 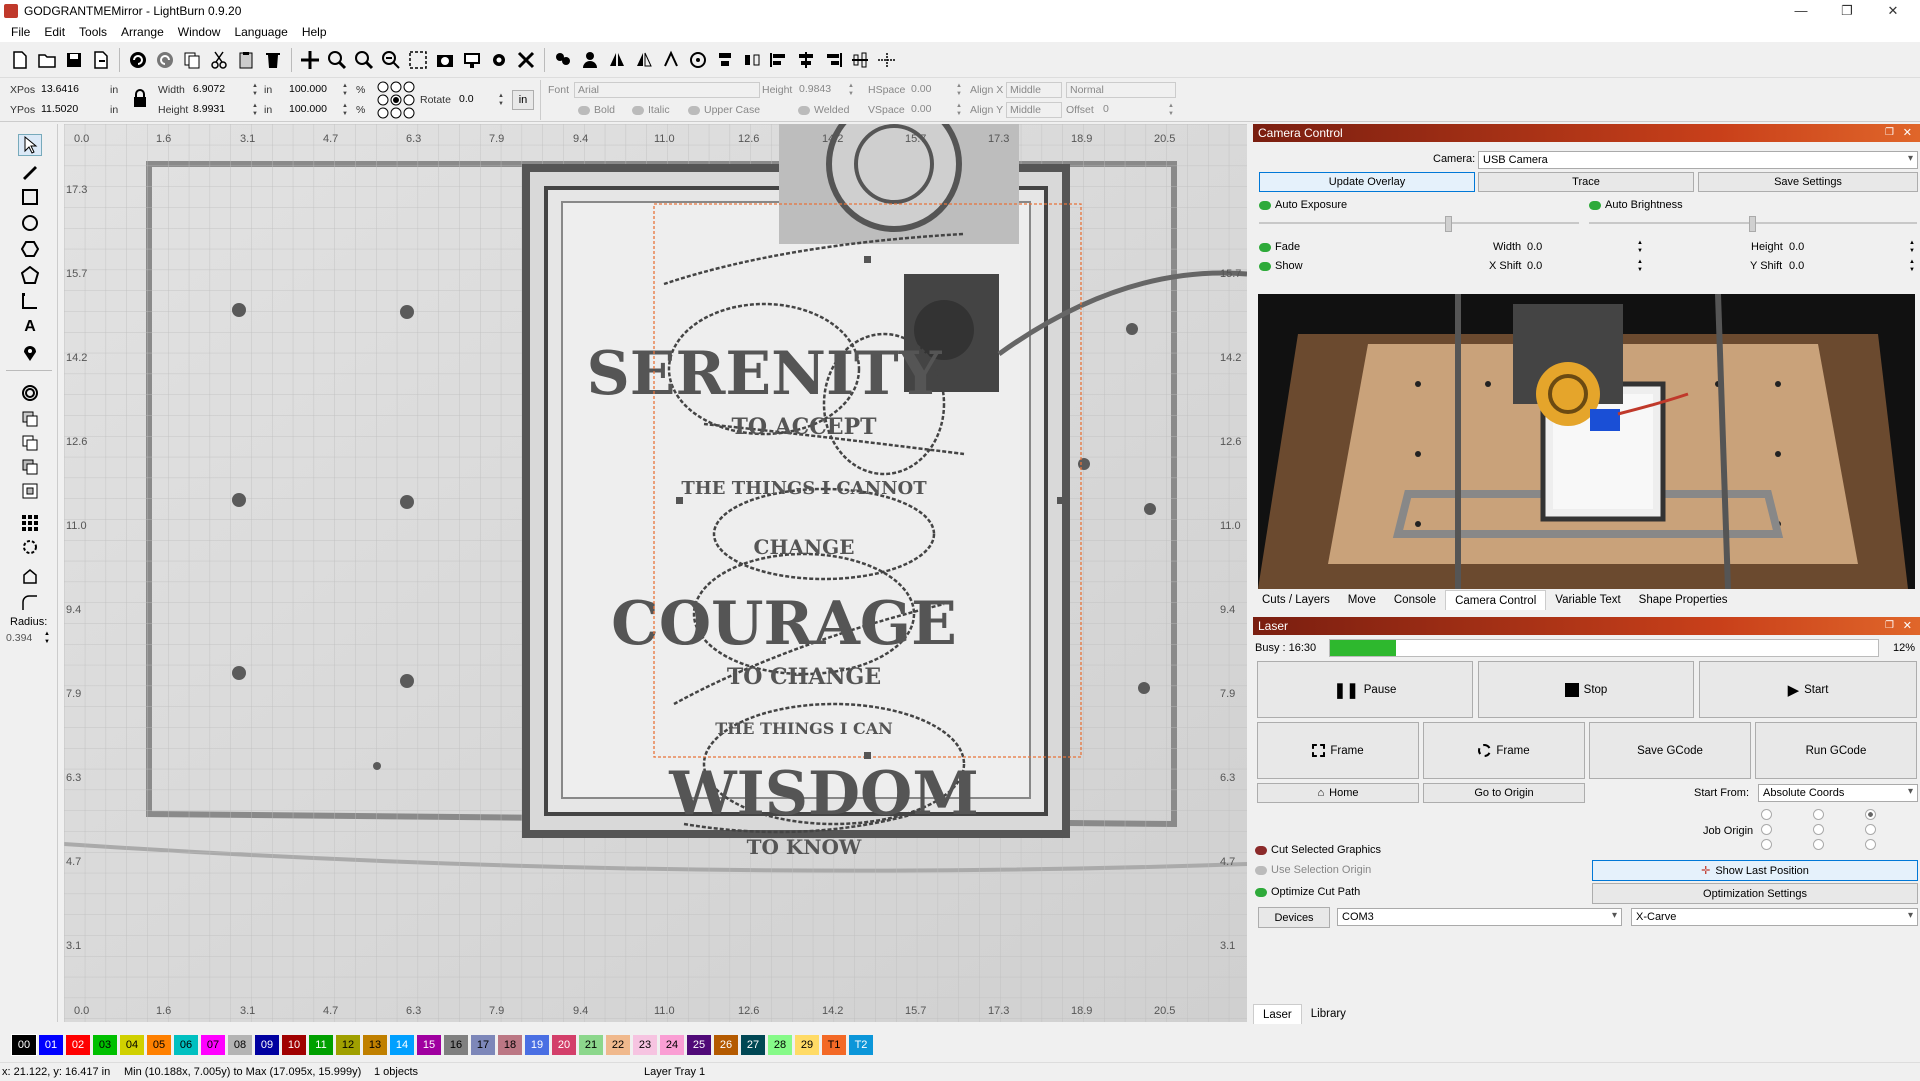 I want to click on layer-swatch-17: 17, so click(x=483, y=1045).